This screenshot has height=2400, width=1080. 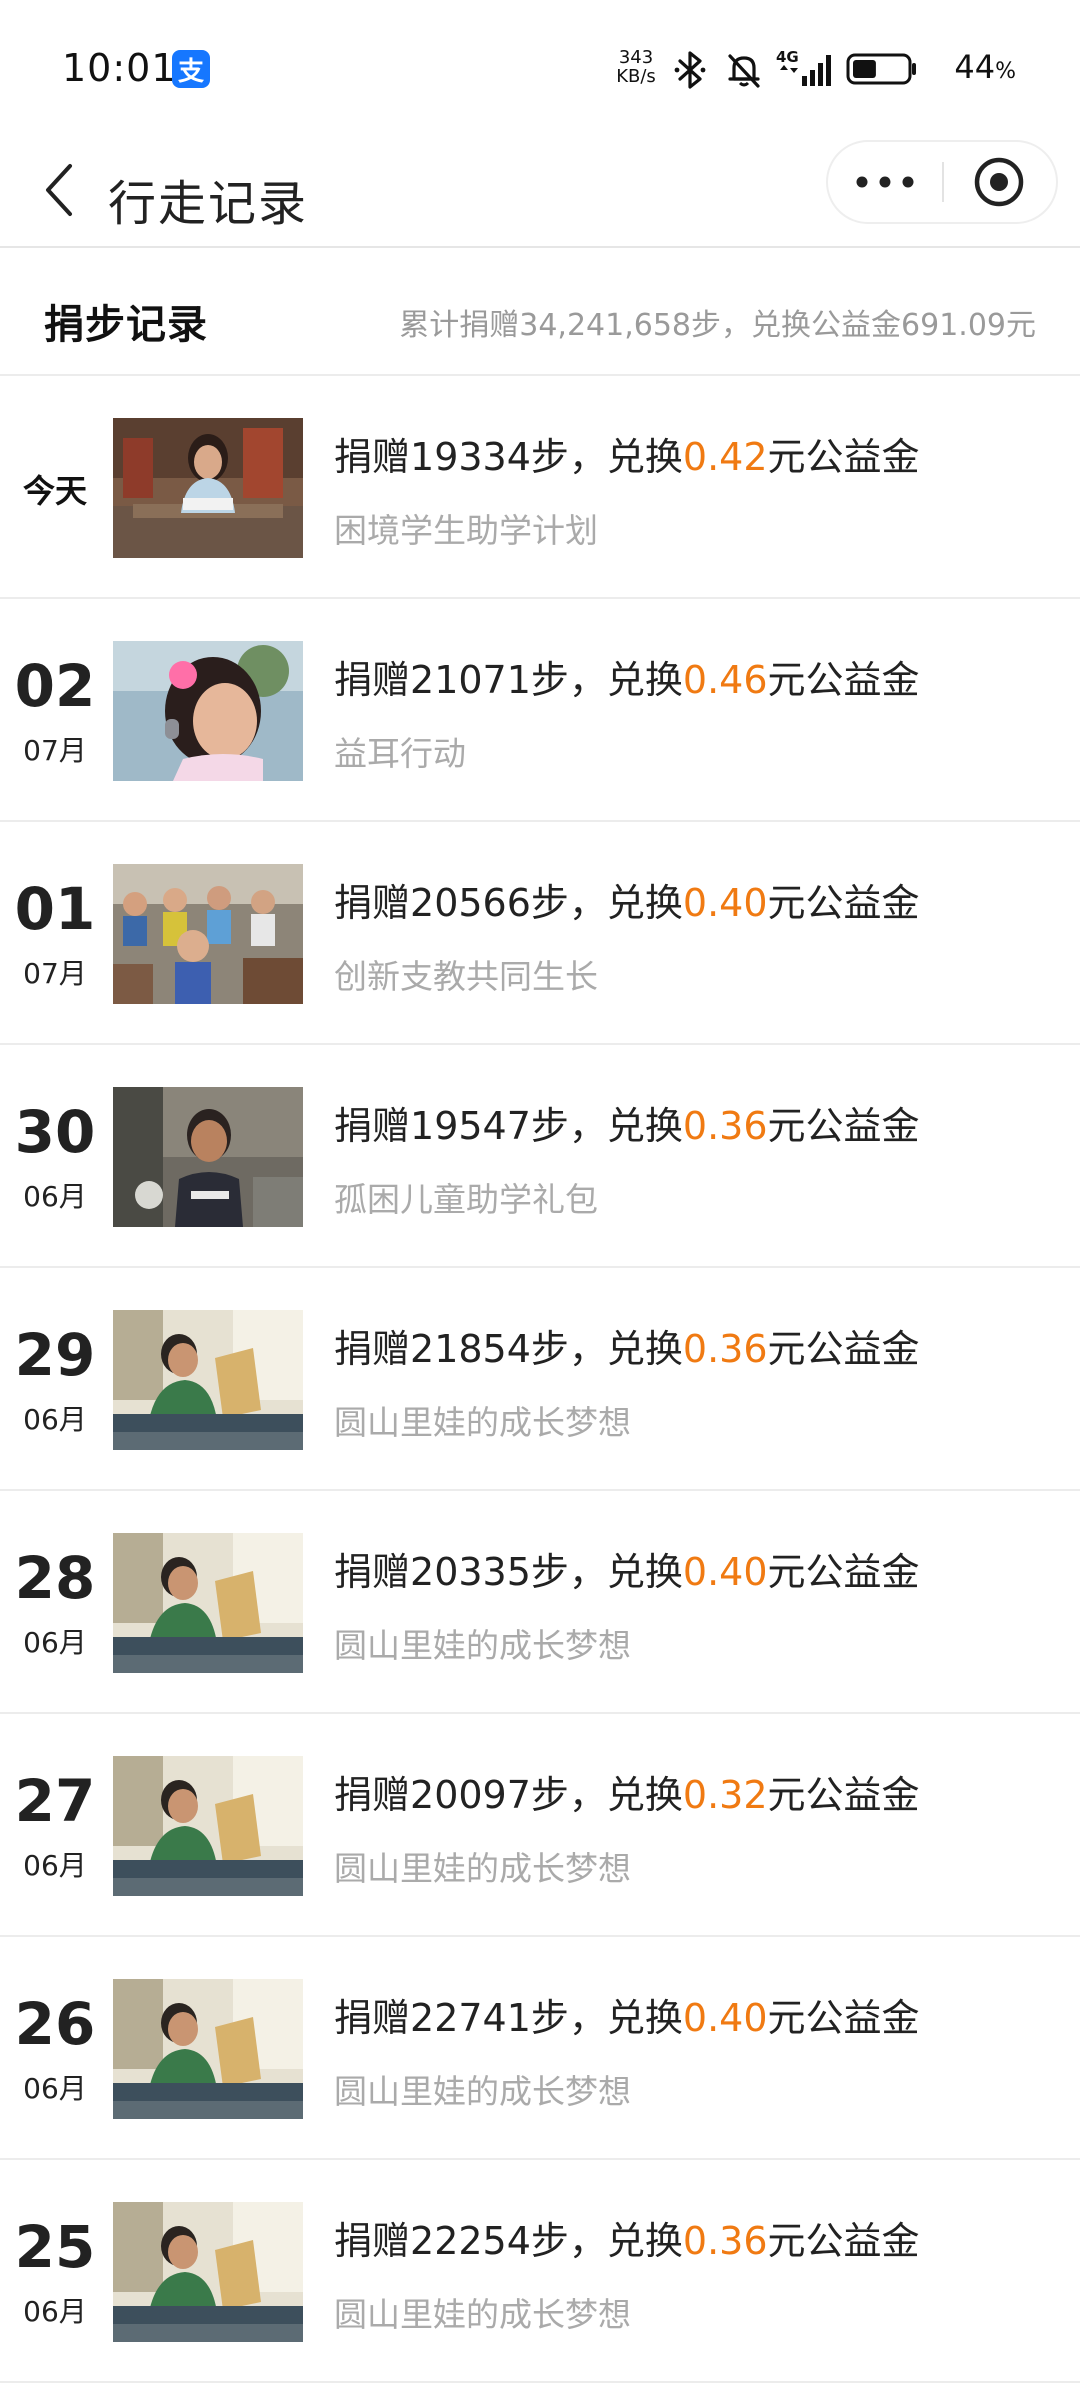 I want to click on record-steps: 21854, so click(x=470, y=1349).